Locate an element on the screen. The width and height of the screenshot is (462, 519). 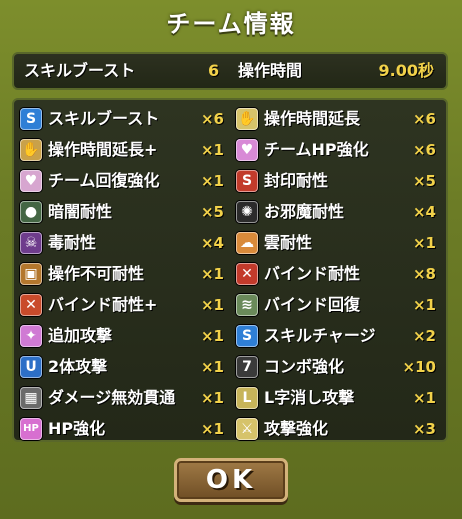
two-pronged-attack-icon: U is located at coordinates (31, 367).